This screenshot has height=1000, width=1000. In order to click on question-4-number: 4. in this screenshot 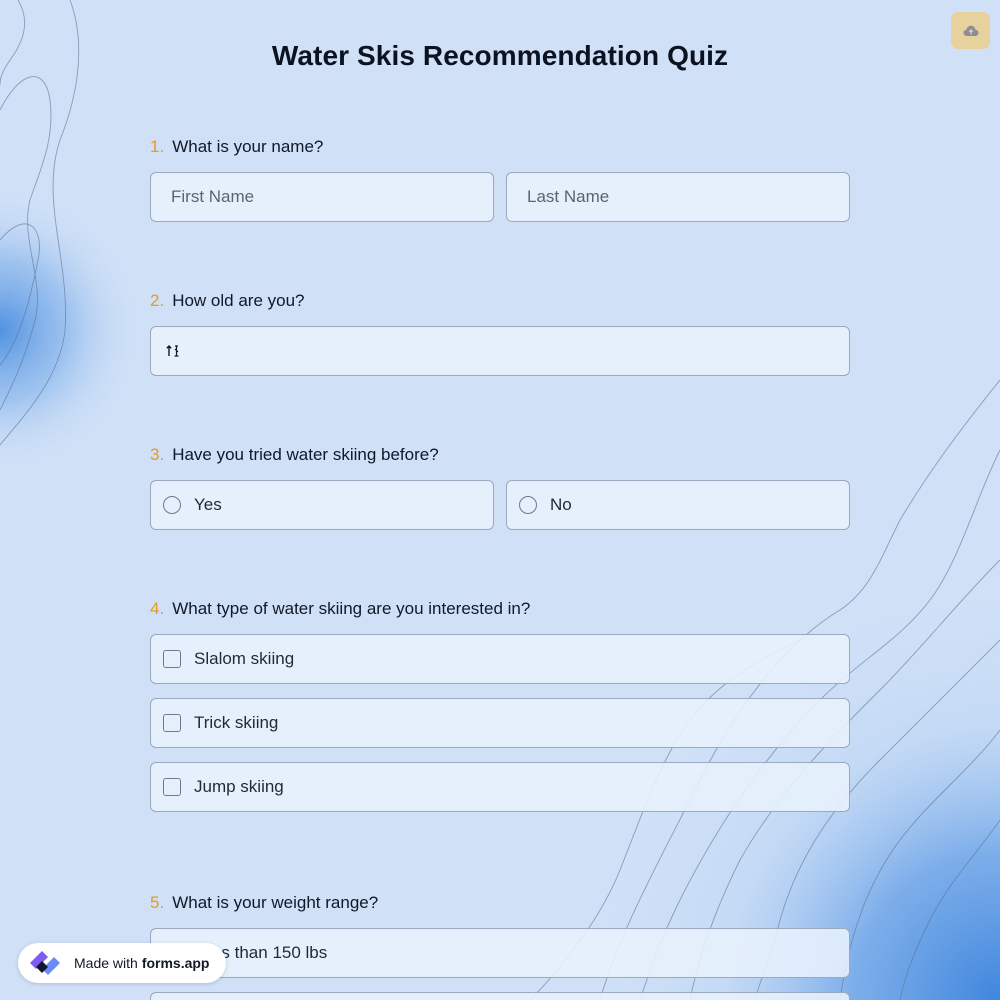, I will do `click(157, 608)`.